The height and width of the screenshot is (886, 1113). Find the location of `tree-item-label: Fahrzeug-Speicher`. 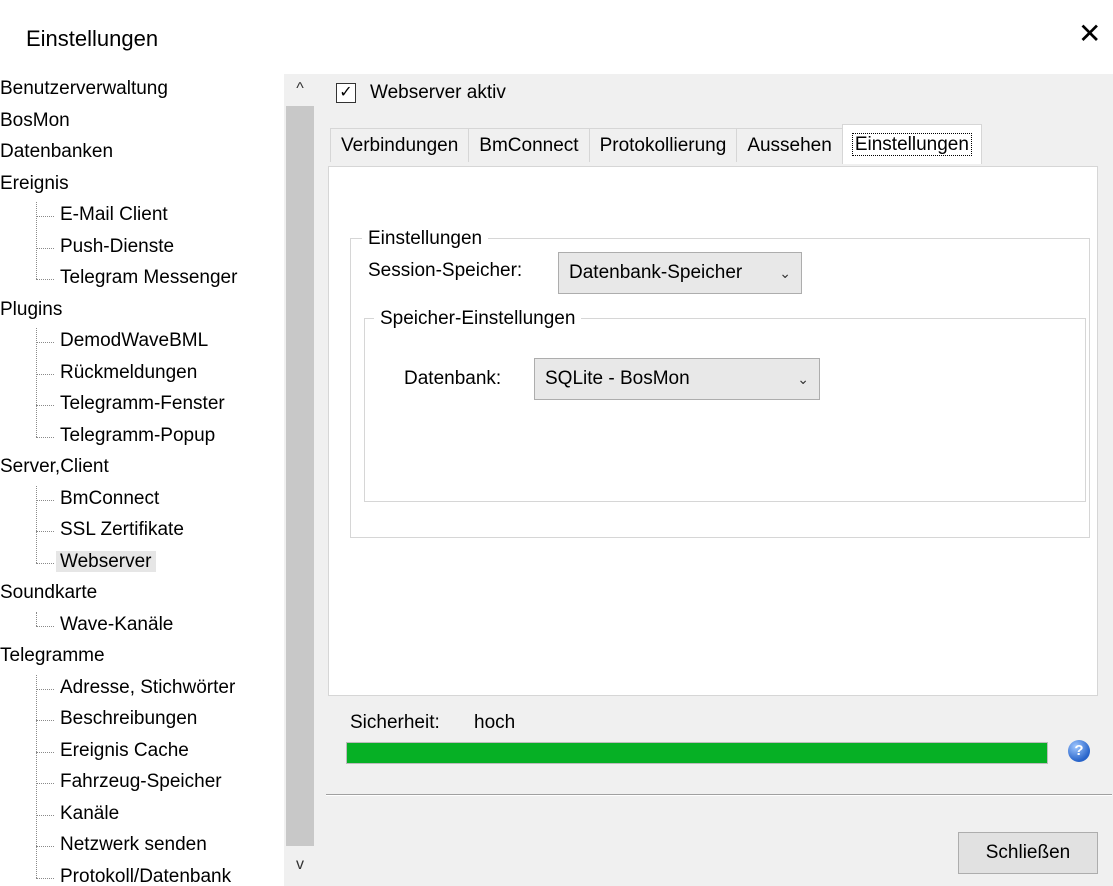

tree-item-label: Fahrzeug-Speicher is located at coordinates (141, 781).